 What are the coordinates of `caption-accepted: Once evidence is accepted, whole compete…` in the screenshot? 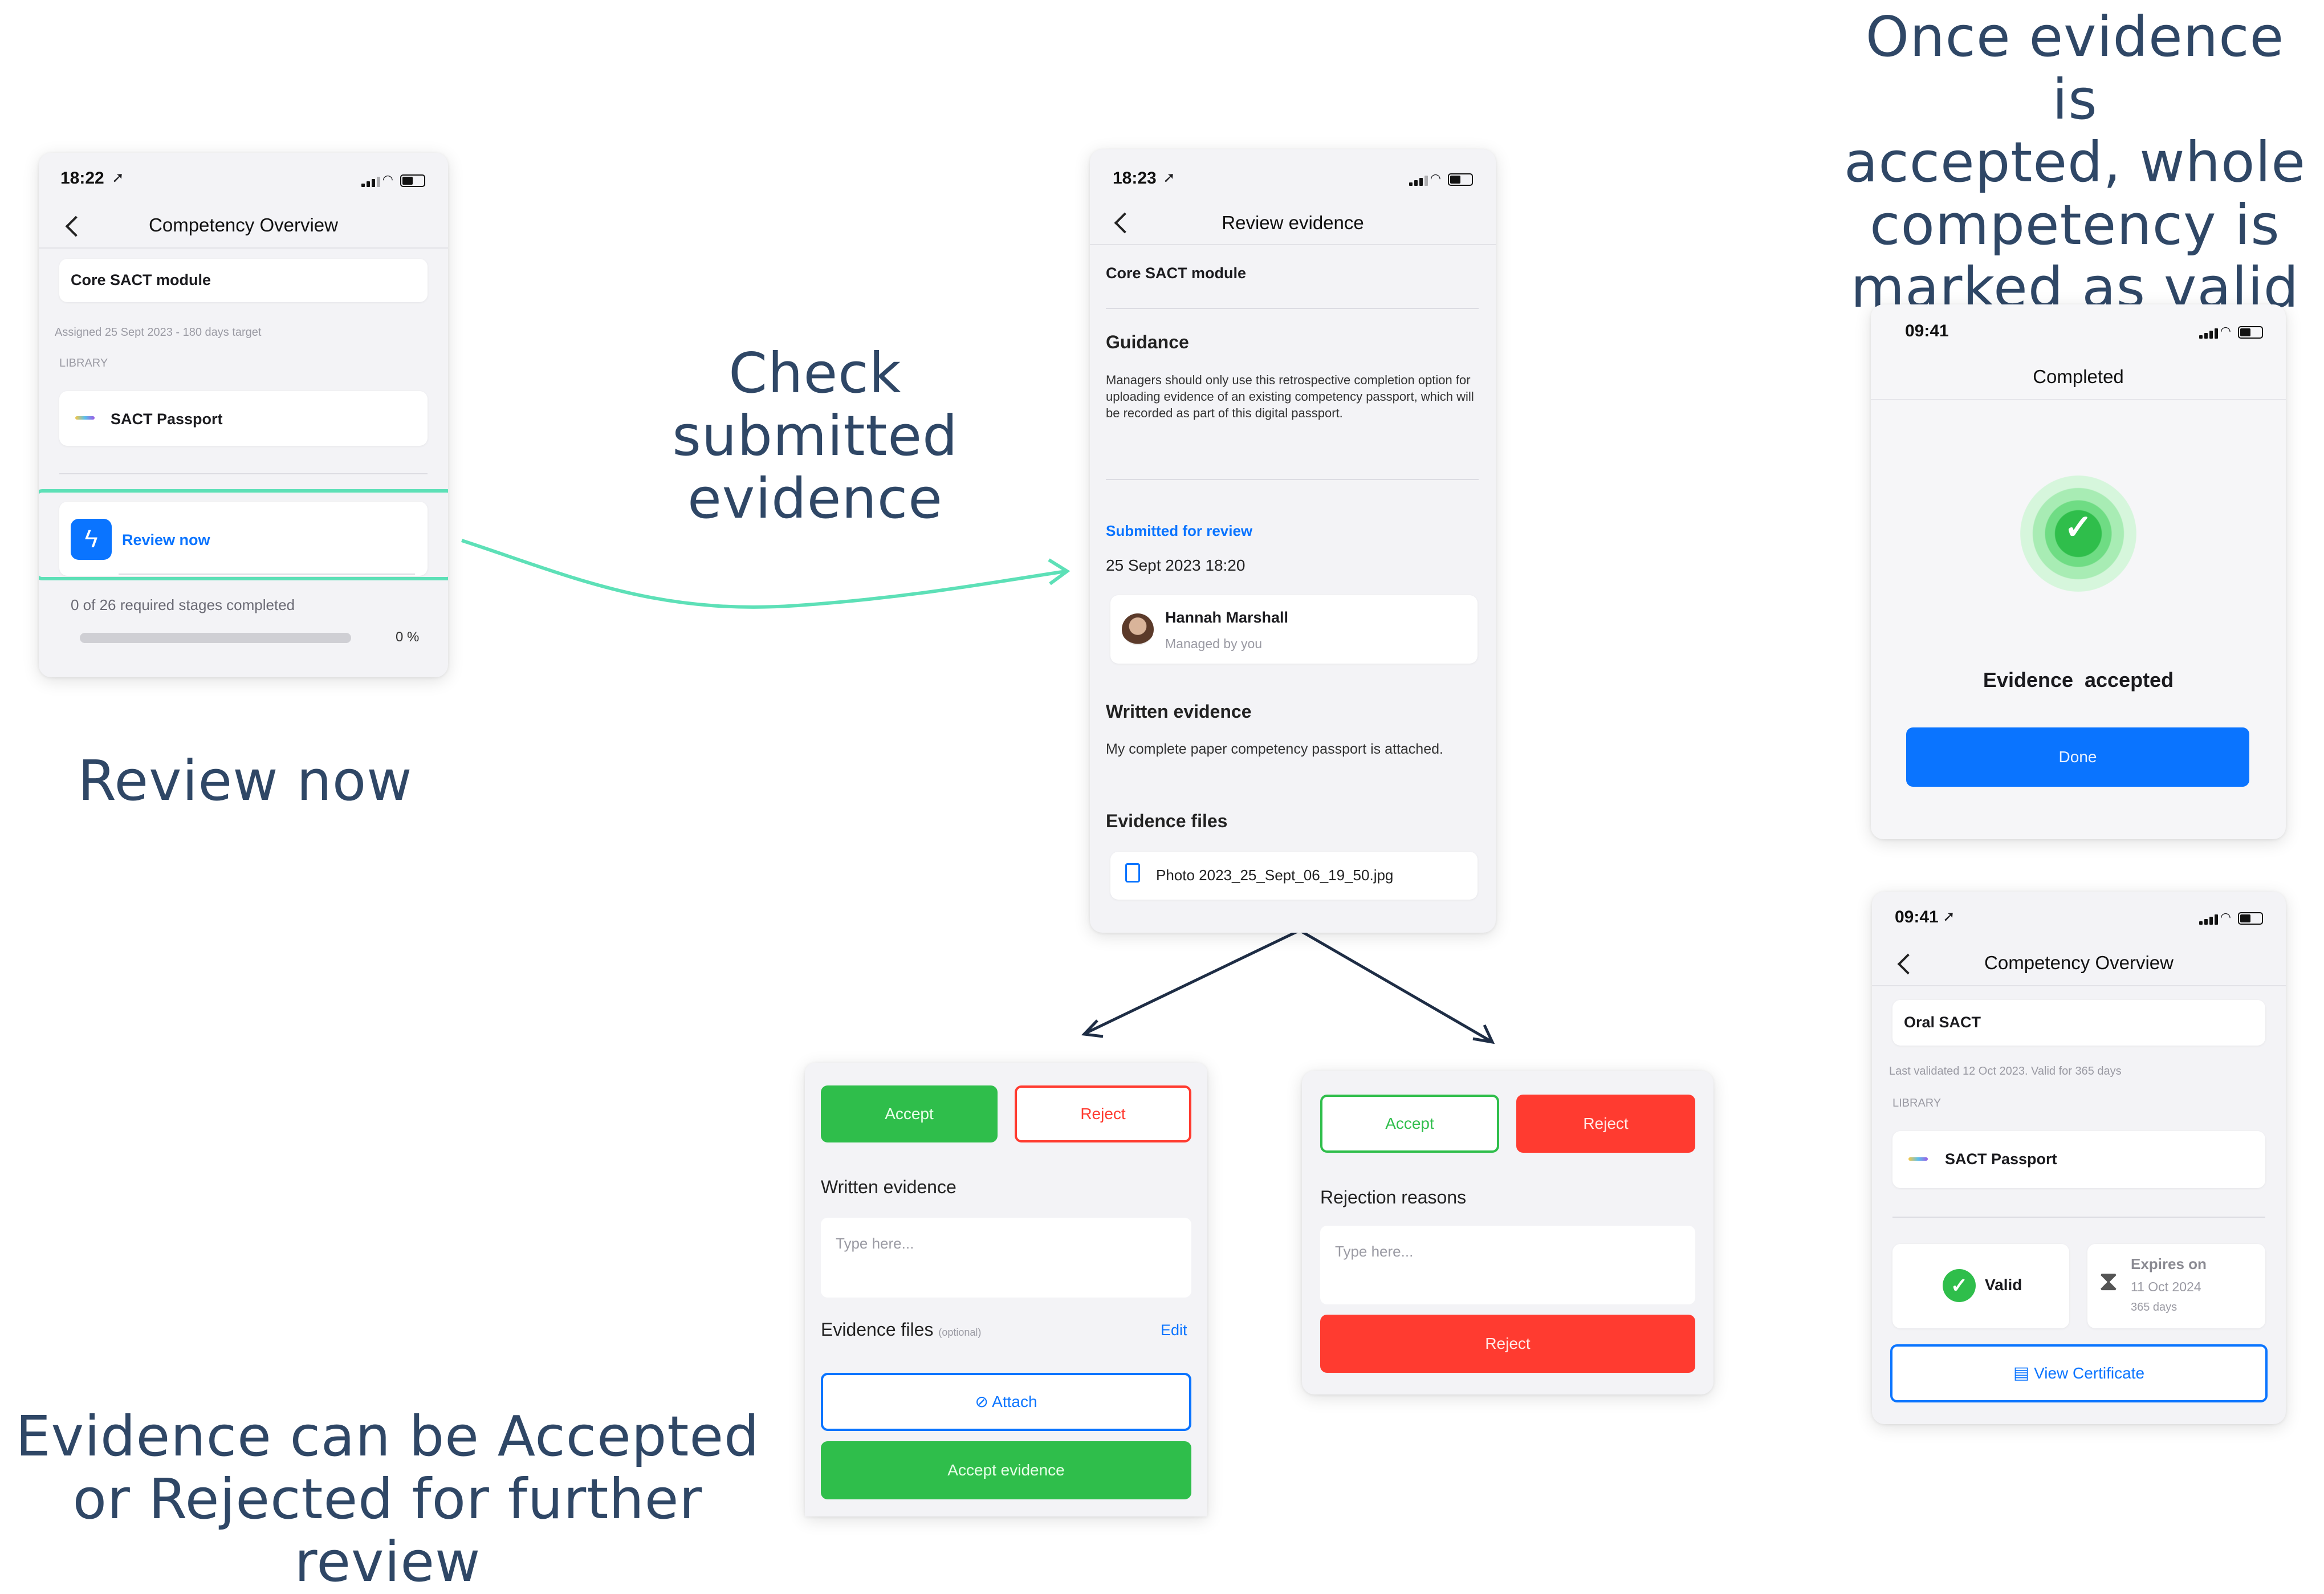 It's located at (2075, 163).